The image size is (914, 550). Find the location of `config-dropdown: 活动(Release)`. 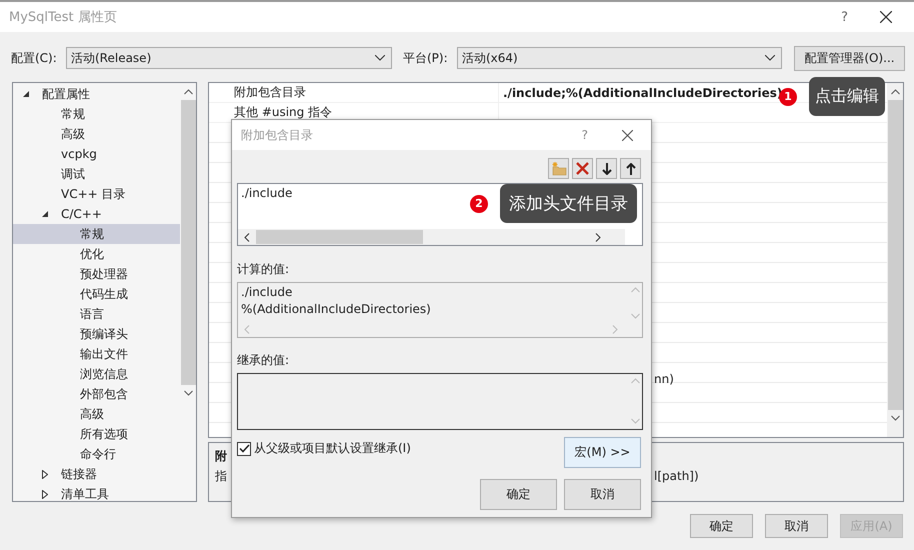

config-dropdown: 活动(Release) is located at coordinates (229, 58).